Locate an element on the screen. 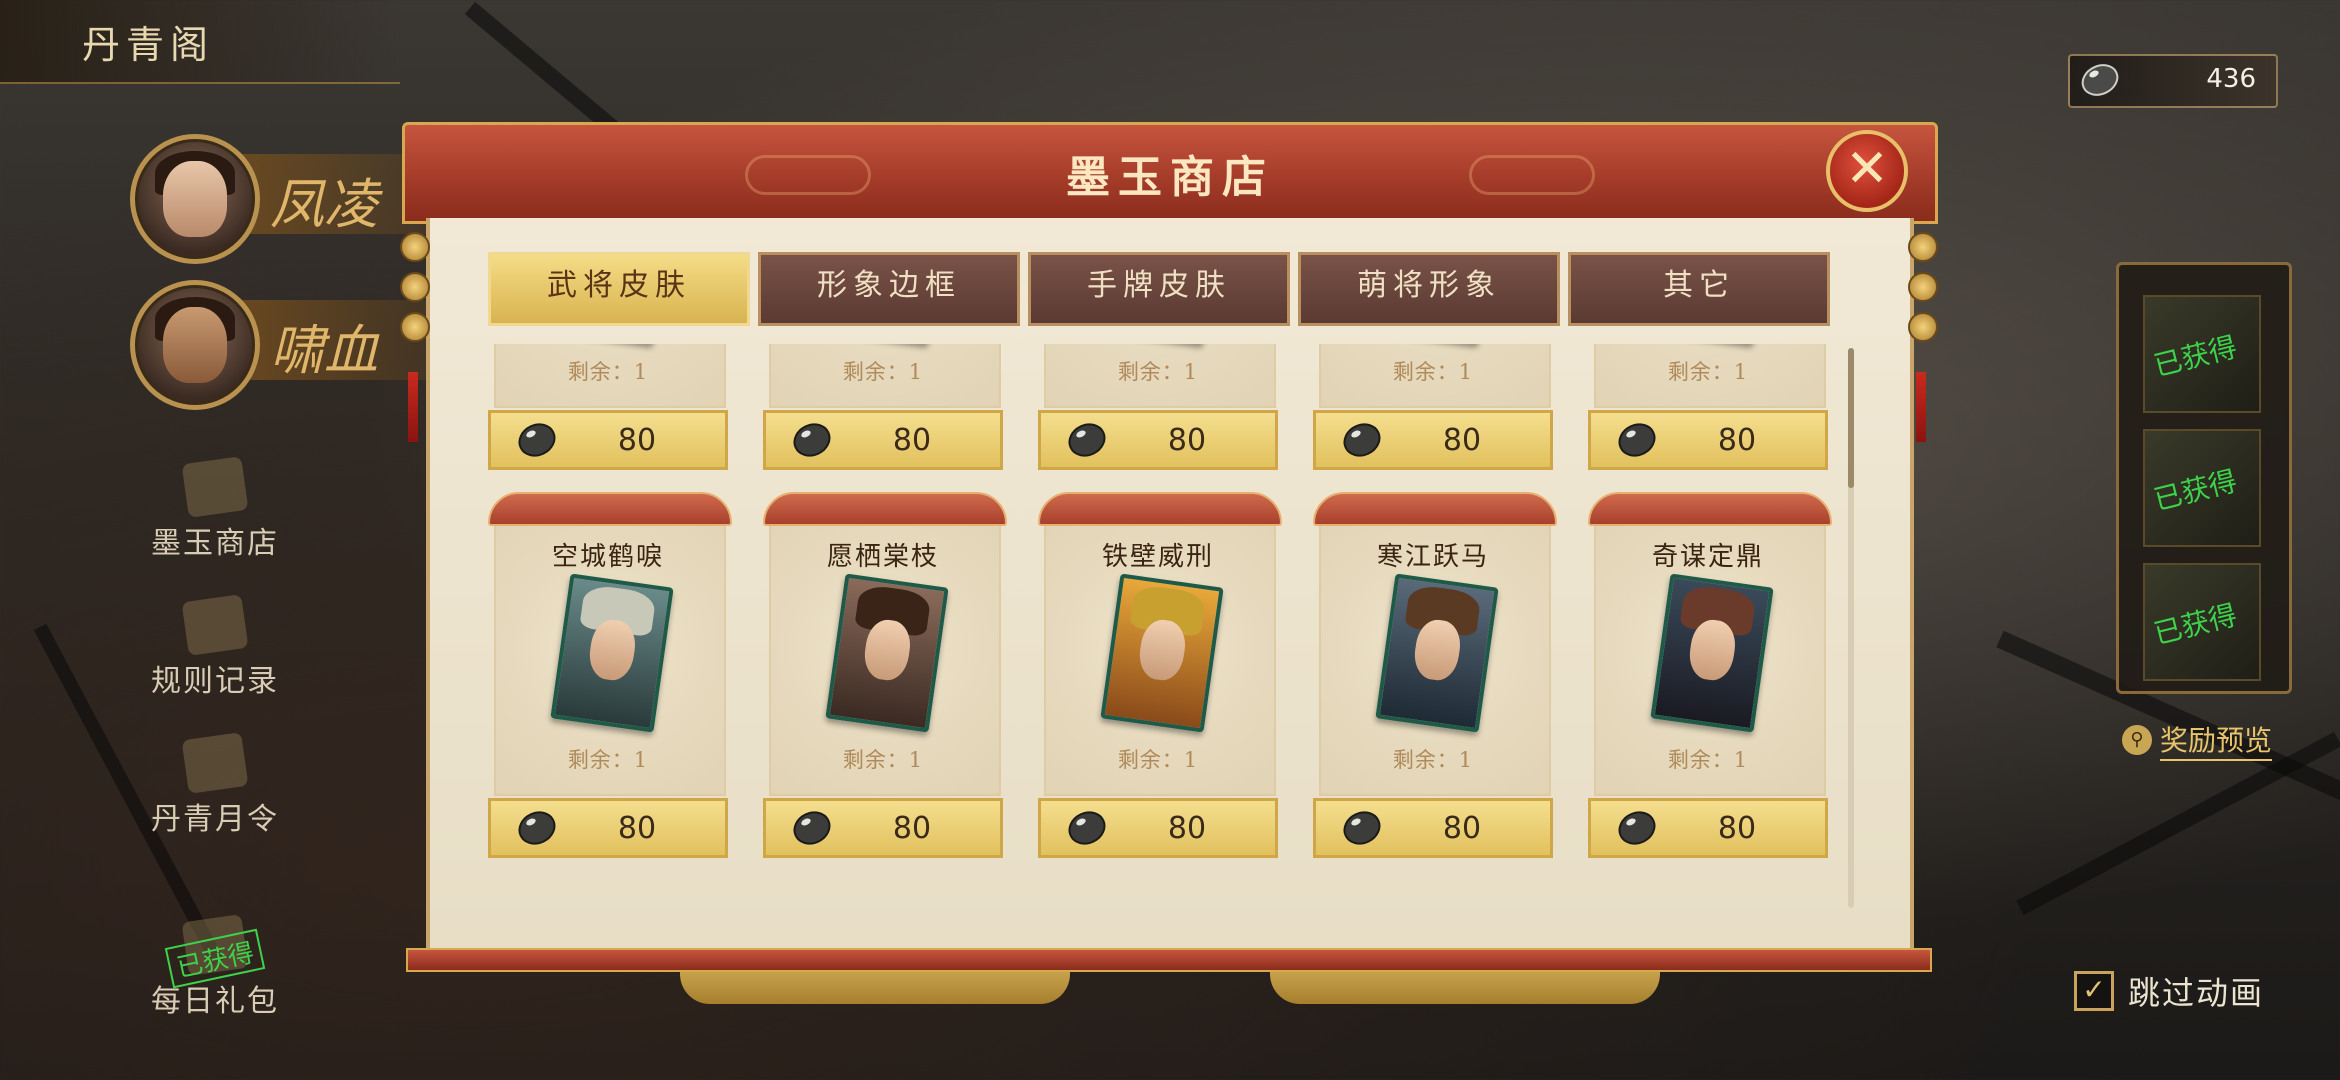 The image size is (2340, 1080). sidebar-item-monthly: 丹青月令 is located at coordinates (215, 785).